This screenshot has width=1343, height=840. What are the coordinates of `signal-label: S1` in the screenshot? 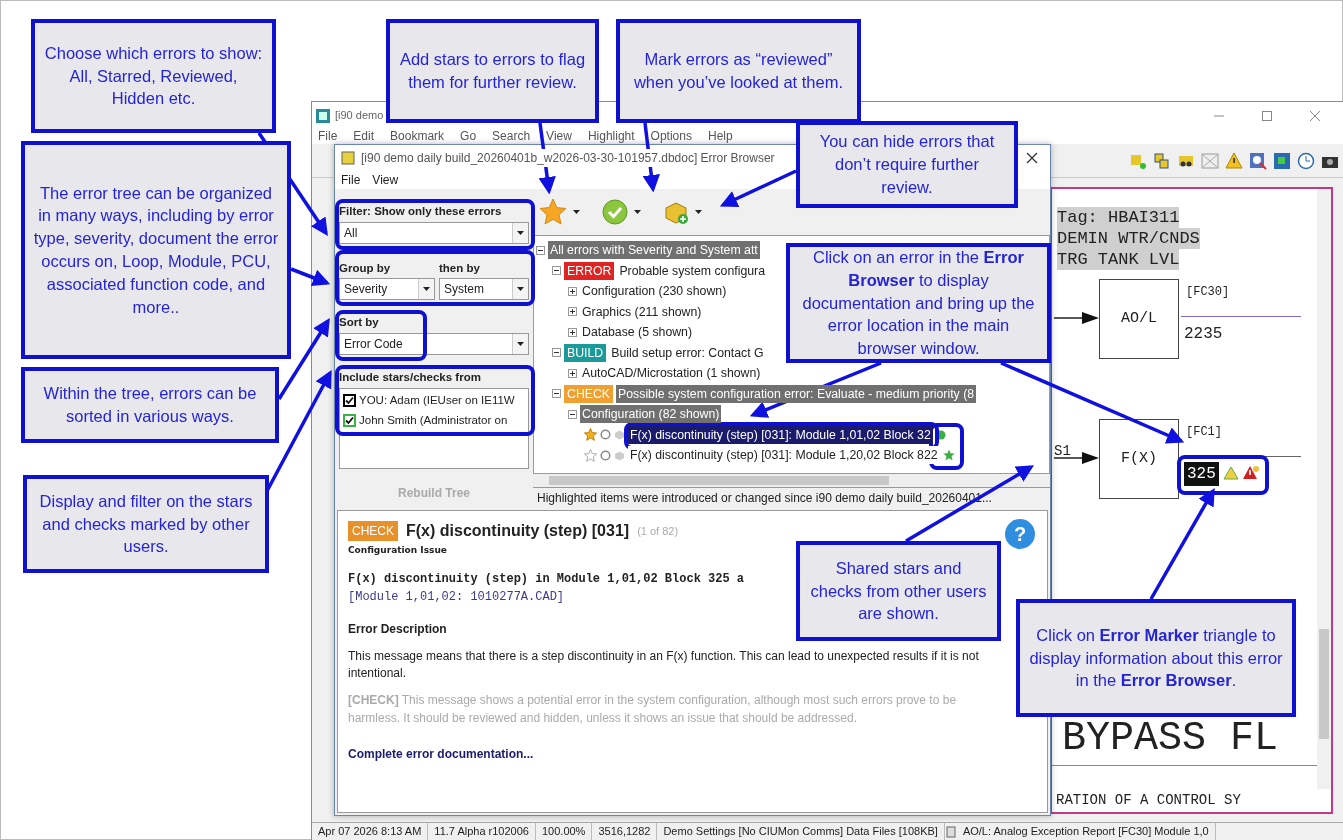 It's located at (1062, 451).